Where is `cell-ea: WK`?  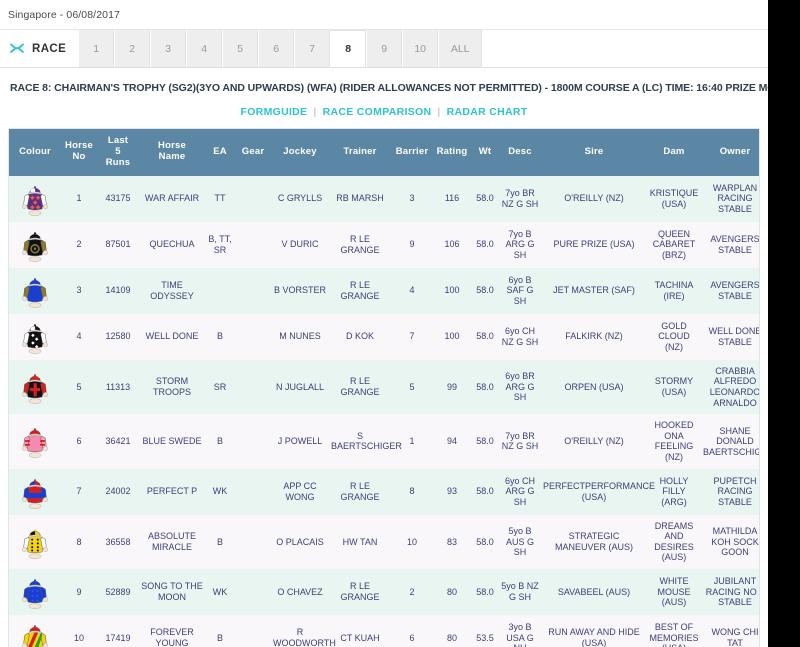
cell-ea: WK is located at coordinates (220, 592).